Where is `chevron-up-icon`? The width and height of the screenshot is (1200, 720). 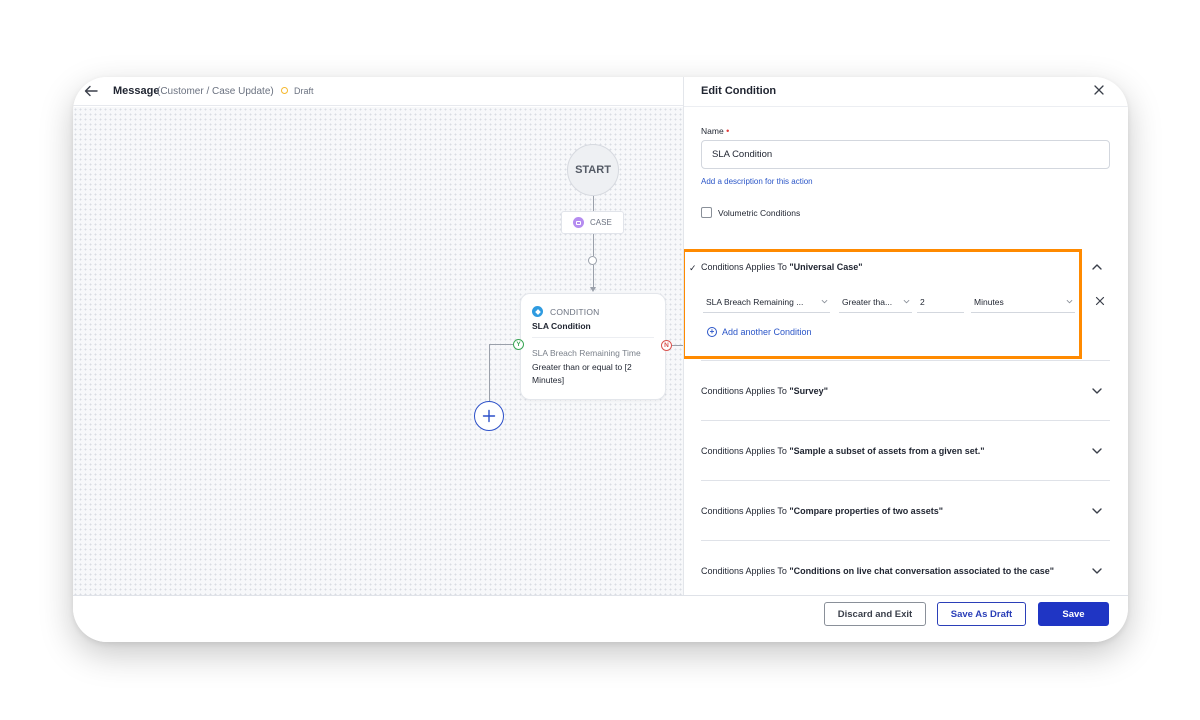 chevron-up-icon is located at coordinates (1097, 267).